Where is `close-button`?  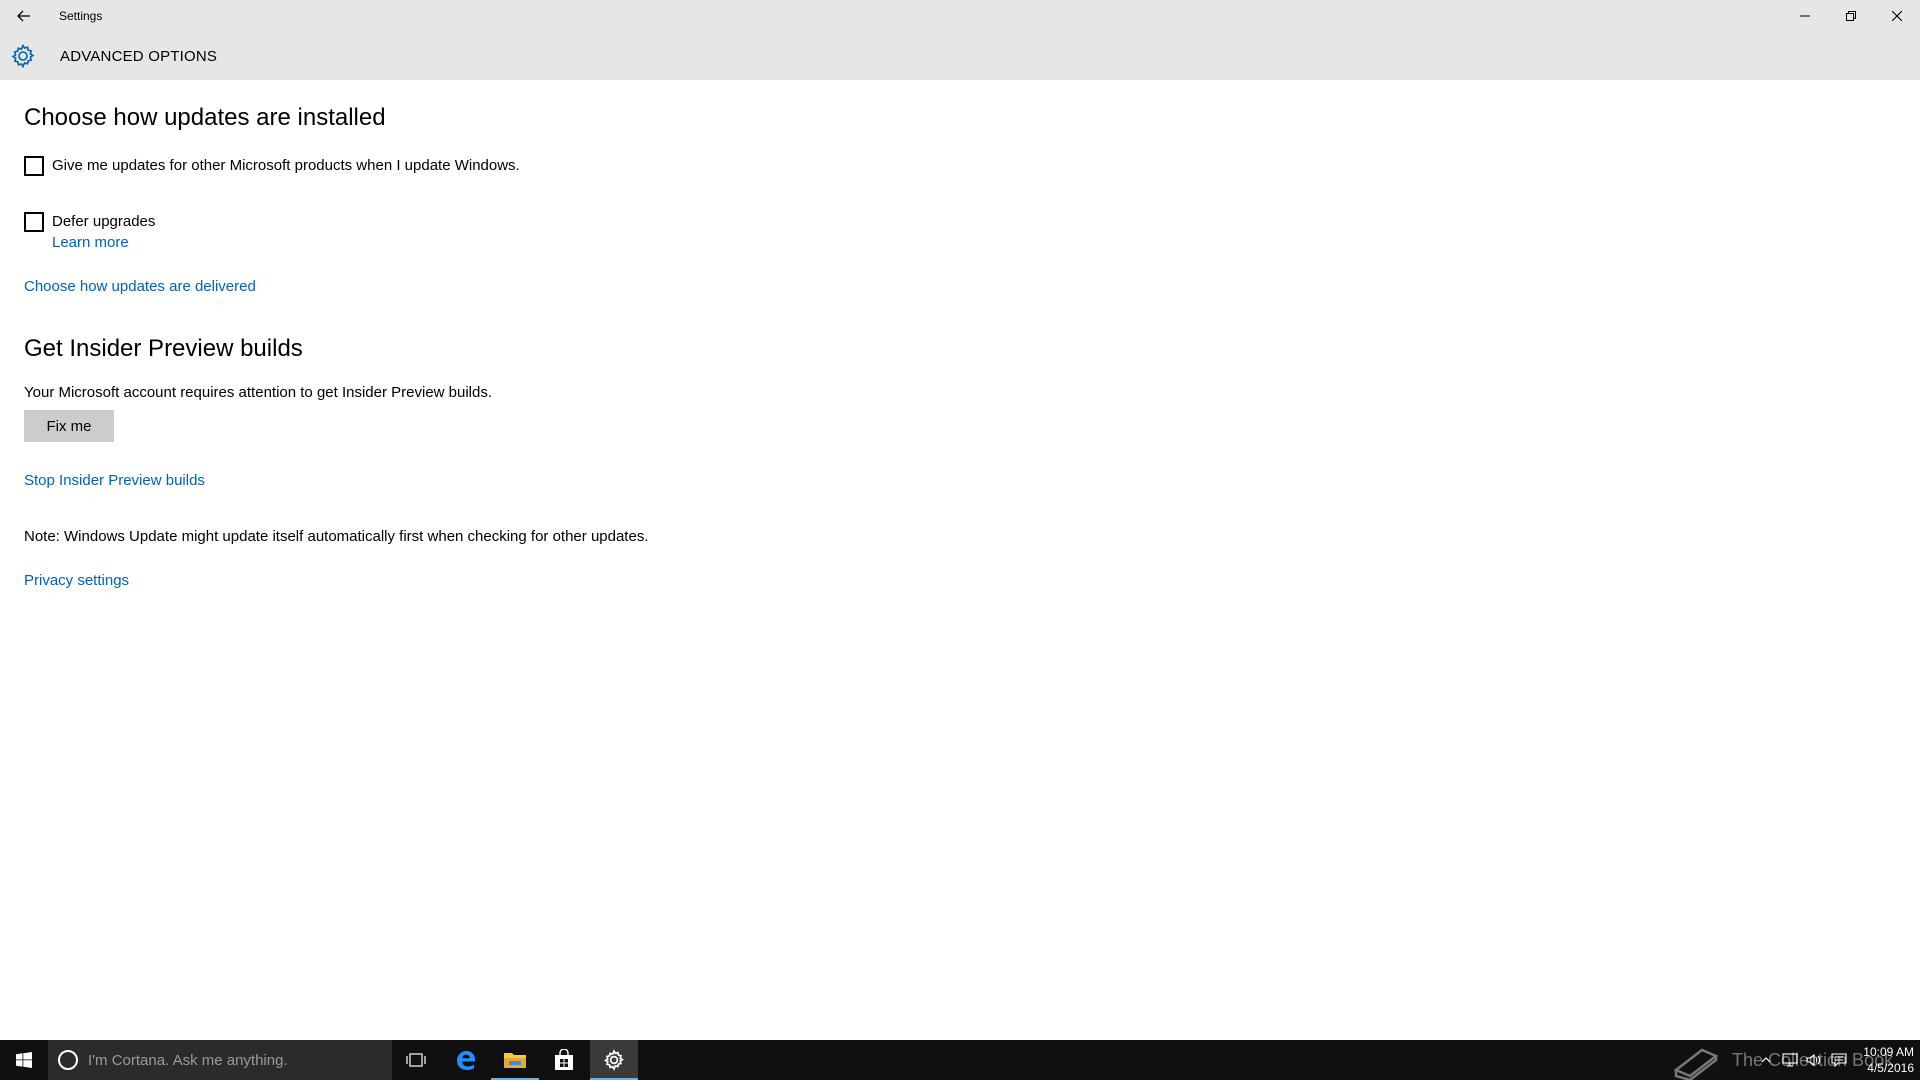
close-button is located at coordinates (1897, 16).